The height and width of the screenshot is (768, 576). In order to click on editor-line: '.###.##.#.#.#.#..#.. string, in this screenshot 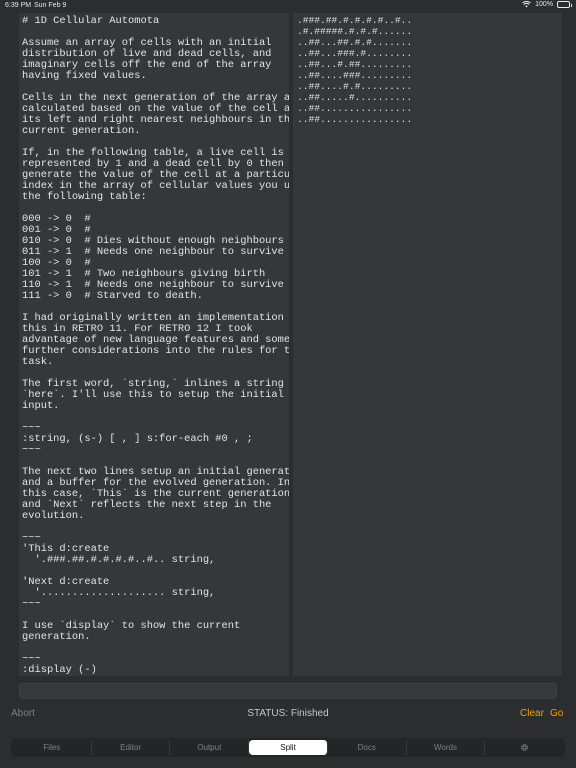, I will do `click(119, 560)`.